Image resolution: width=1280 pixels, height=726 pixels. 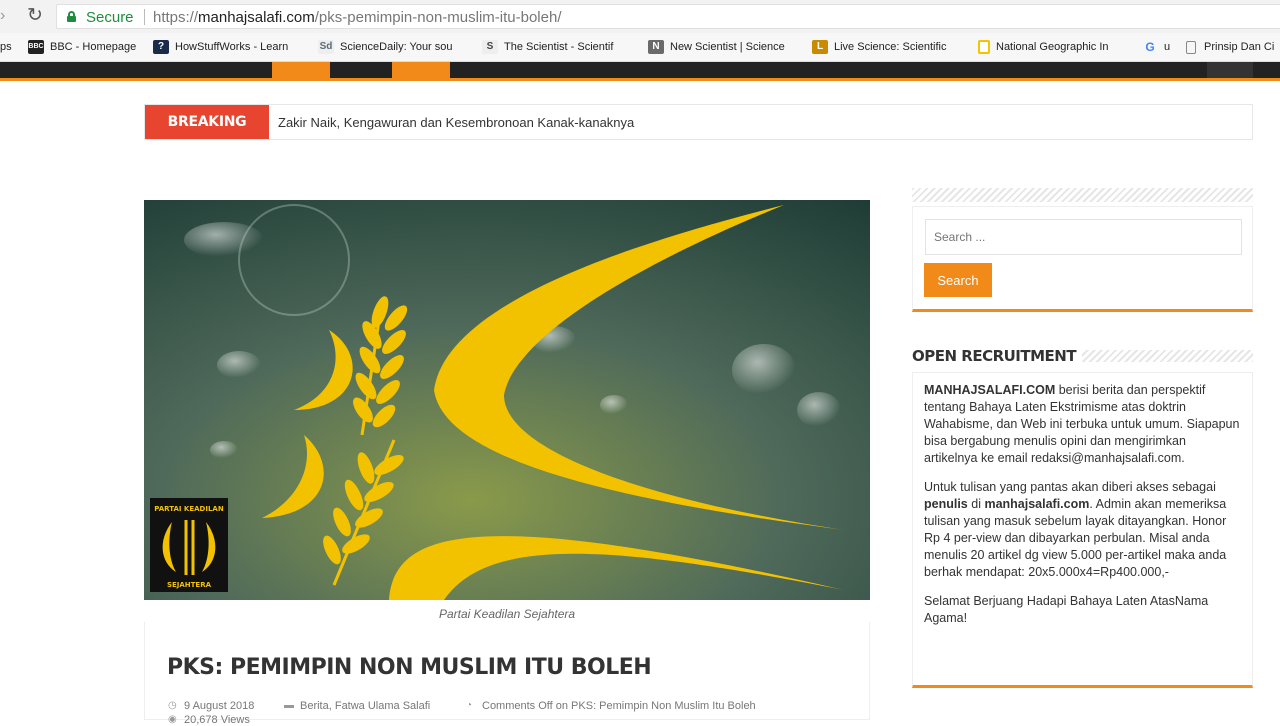 I want to click on bbc-icon: BBC, so click(x=36, y=47).